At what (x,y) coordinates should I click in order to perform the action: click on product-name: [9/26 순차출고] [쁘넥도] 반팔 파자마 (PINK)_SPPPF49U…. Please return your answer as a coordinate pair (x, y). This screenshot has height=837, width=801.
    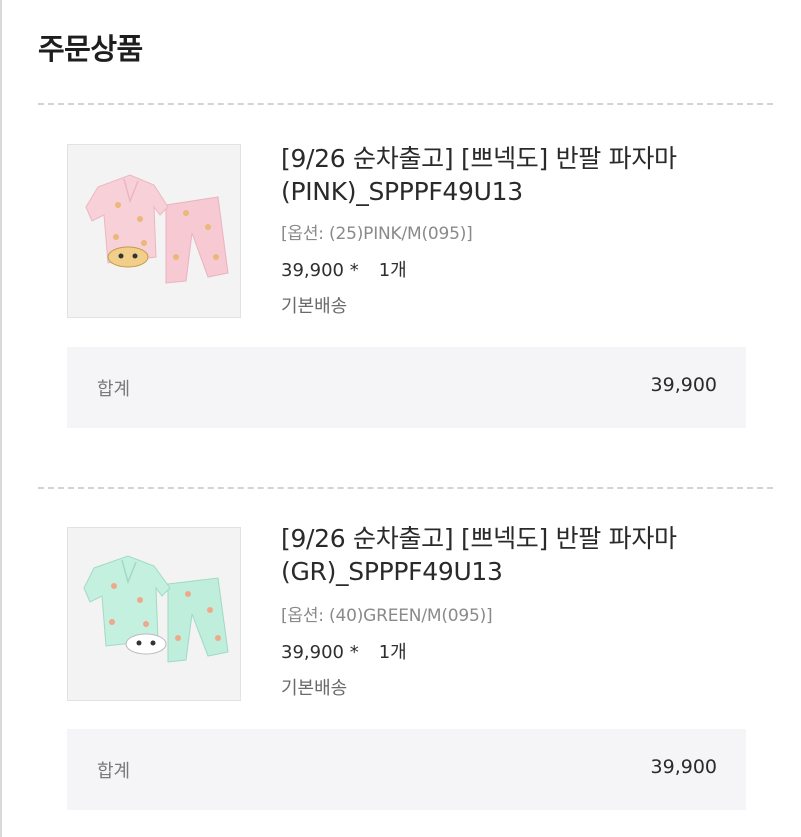
    Looking at the image, I should click on (521, 175).